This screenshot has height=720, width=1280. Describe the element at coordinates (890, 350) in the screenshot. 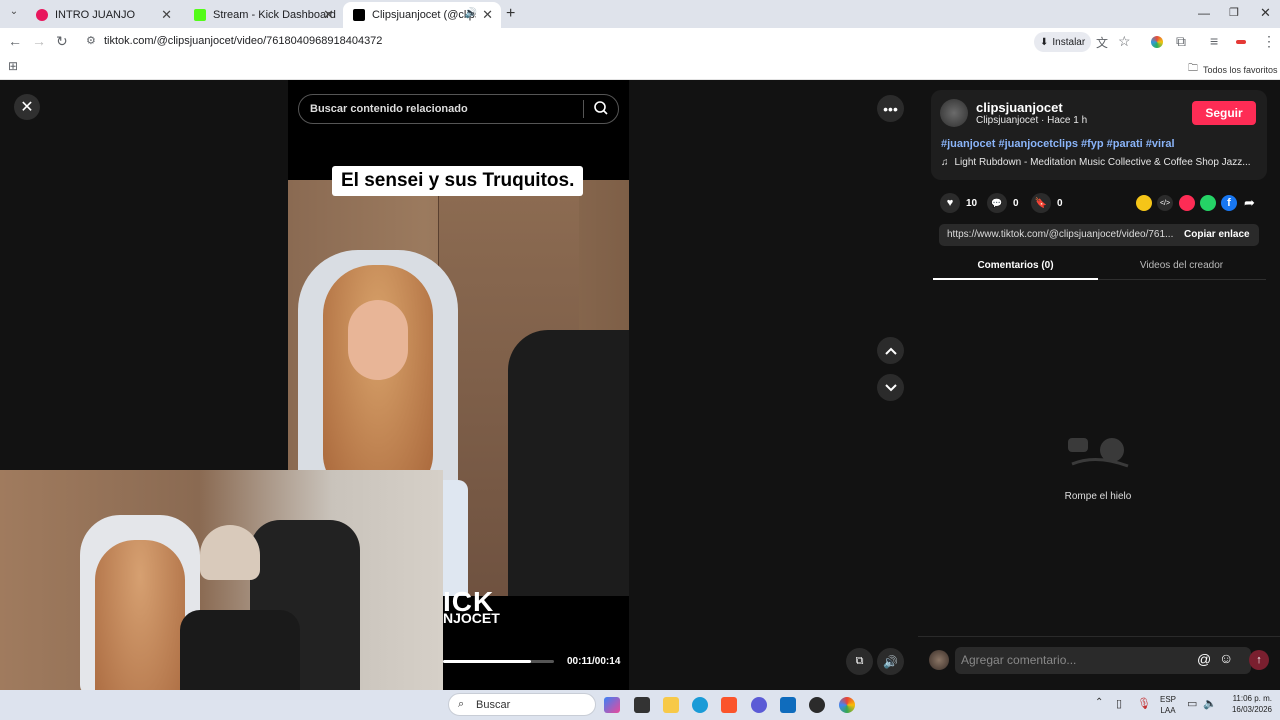

I see `previous-video-button` at that location.